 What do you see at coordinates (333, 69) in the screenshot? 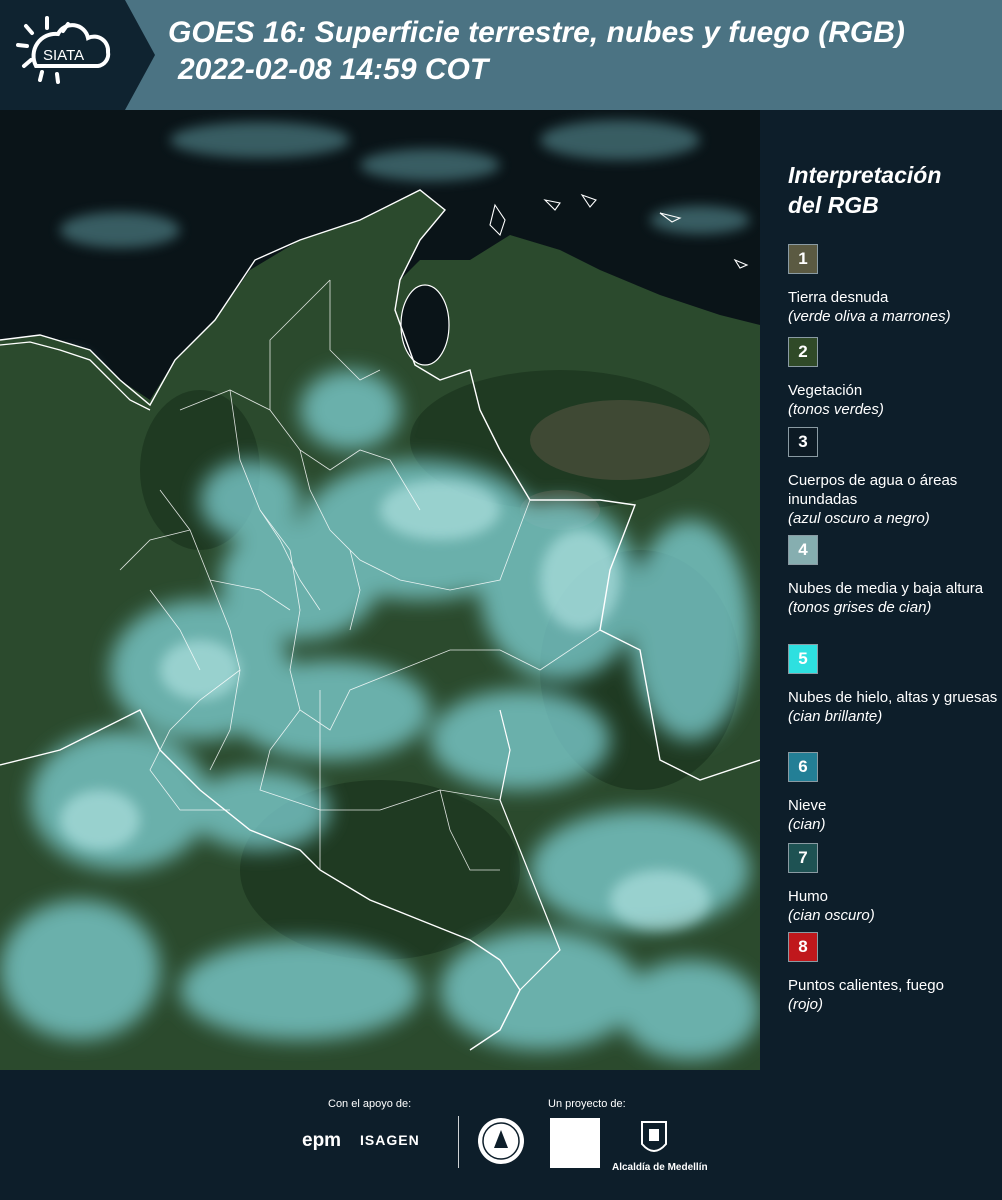
I see `timestamp: 2022-02-08 14:59 COT` at bounding box center [333, 69].